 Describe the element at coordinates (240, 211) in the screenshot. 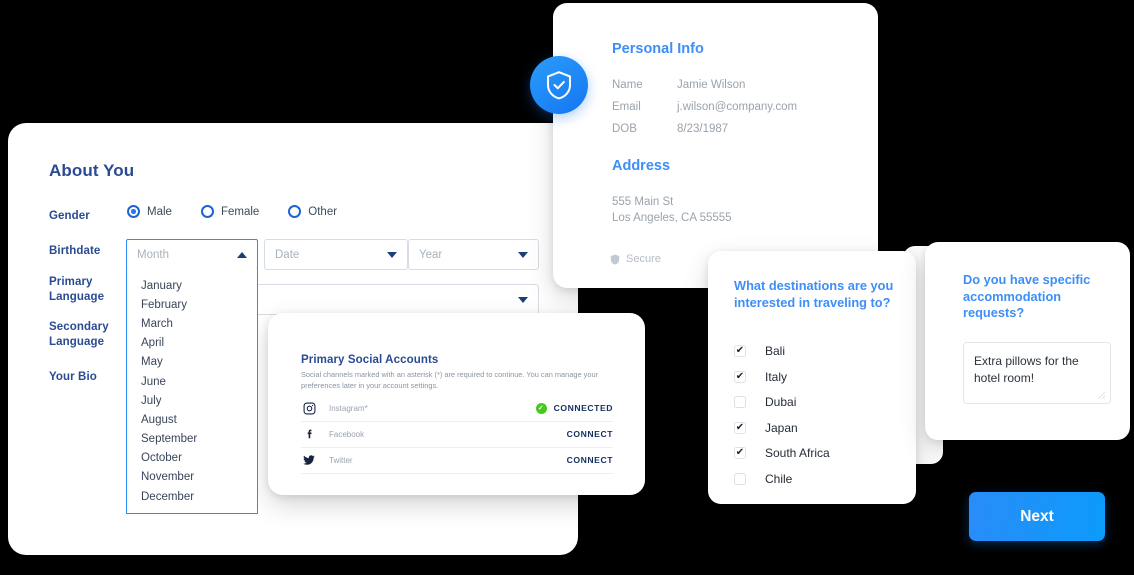

I see `gender-option-female-label: Female` at that location.